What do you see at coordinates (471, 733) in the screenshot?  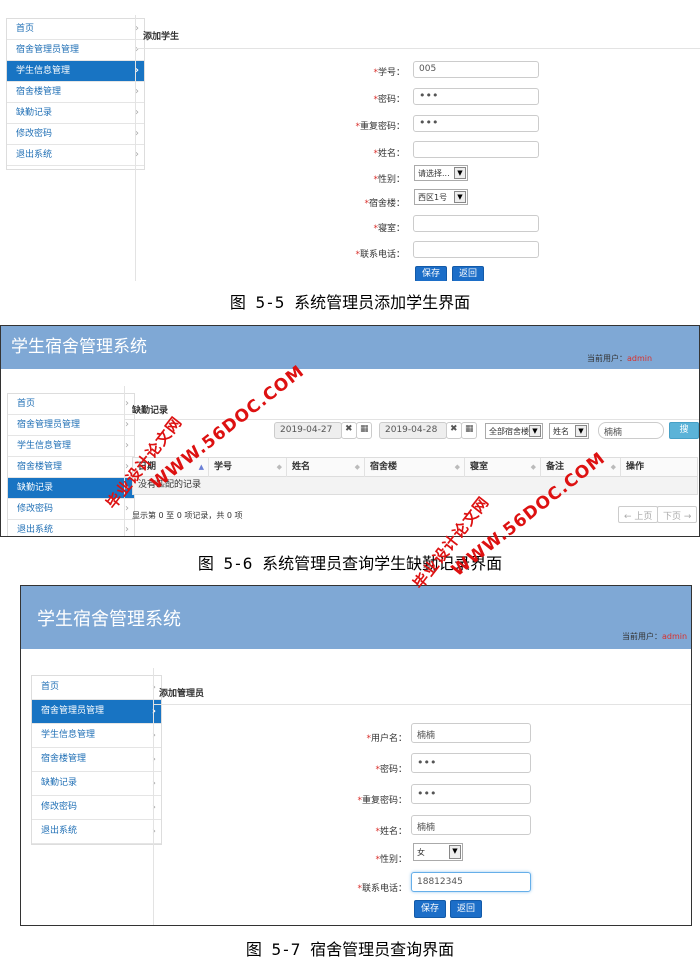 I see `username-input: 楠楠` at bounding box center [471, 733].